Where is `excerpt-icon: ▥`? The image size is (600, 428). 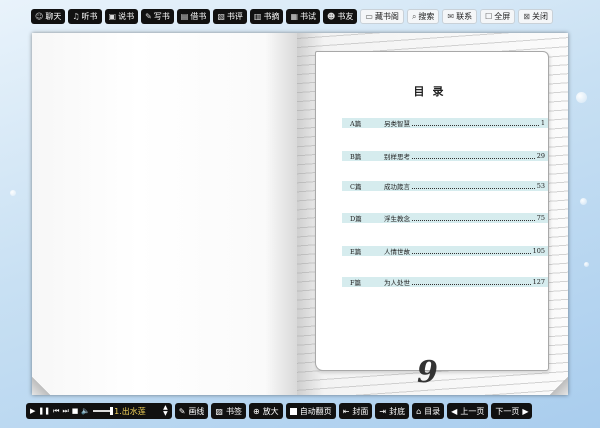 excerpt-icon: ▥ is located at coordinates (257, 16).